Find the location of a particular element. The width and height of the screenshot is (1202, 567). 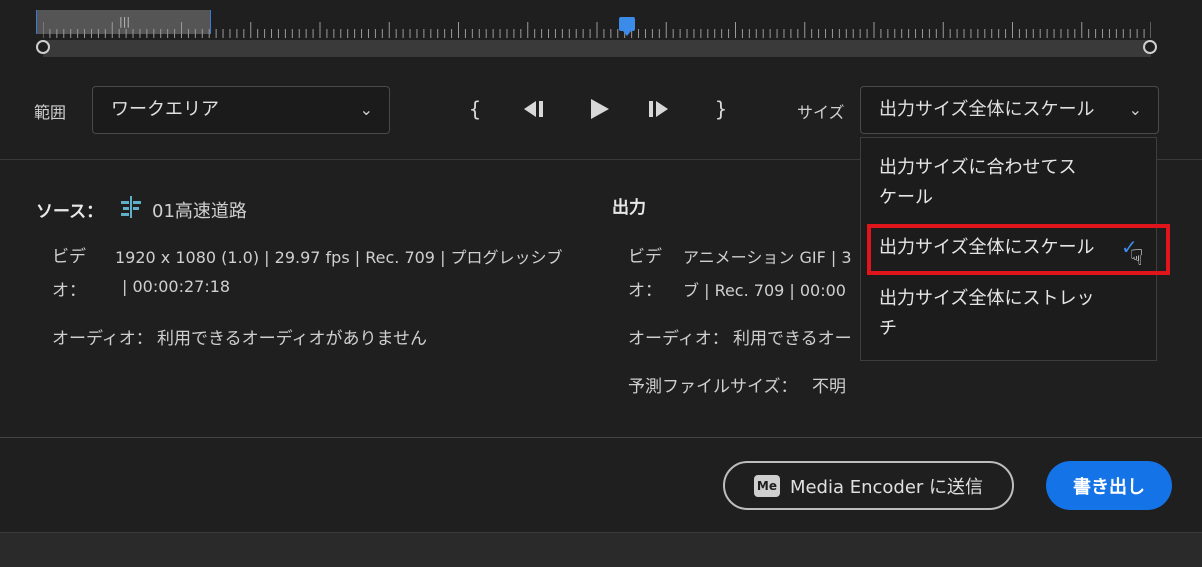

output-video-info: アニメーション GIF | 3 is located at coordinates (767, 257).